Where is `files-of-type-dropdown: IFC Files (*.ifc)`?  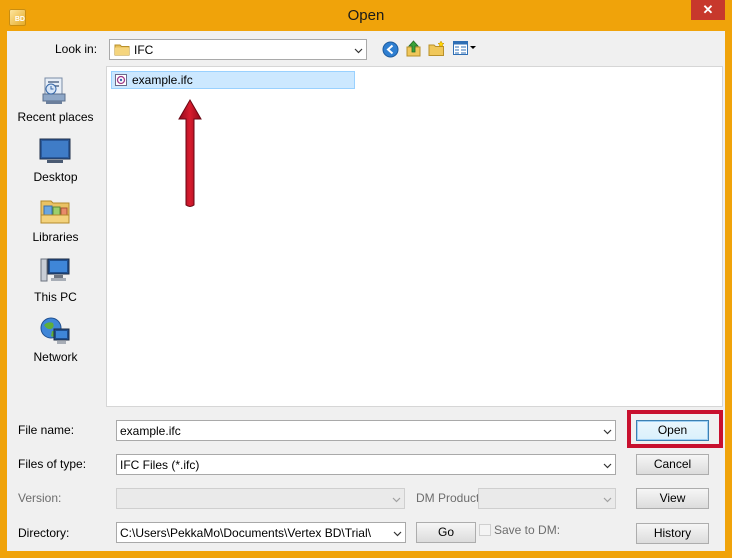
files-of-type-dropdown: IFC Files (*.ifc) is located at coordinates (366, 464).